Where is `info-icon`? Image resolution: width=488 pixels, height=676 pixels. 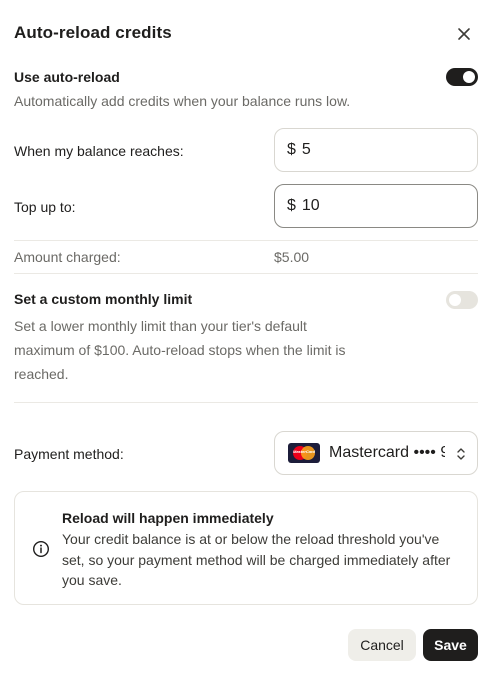 info-icon is located at coordinates (41, 549).